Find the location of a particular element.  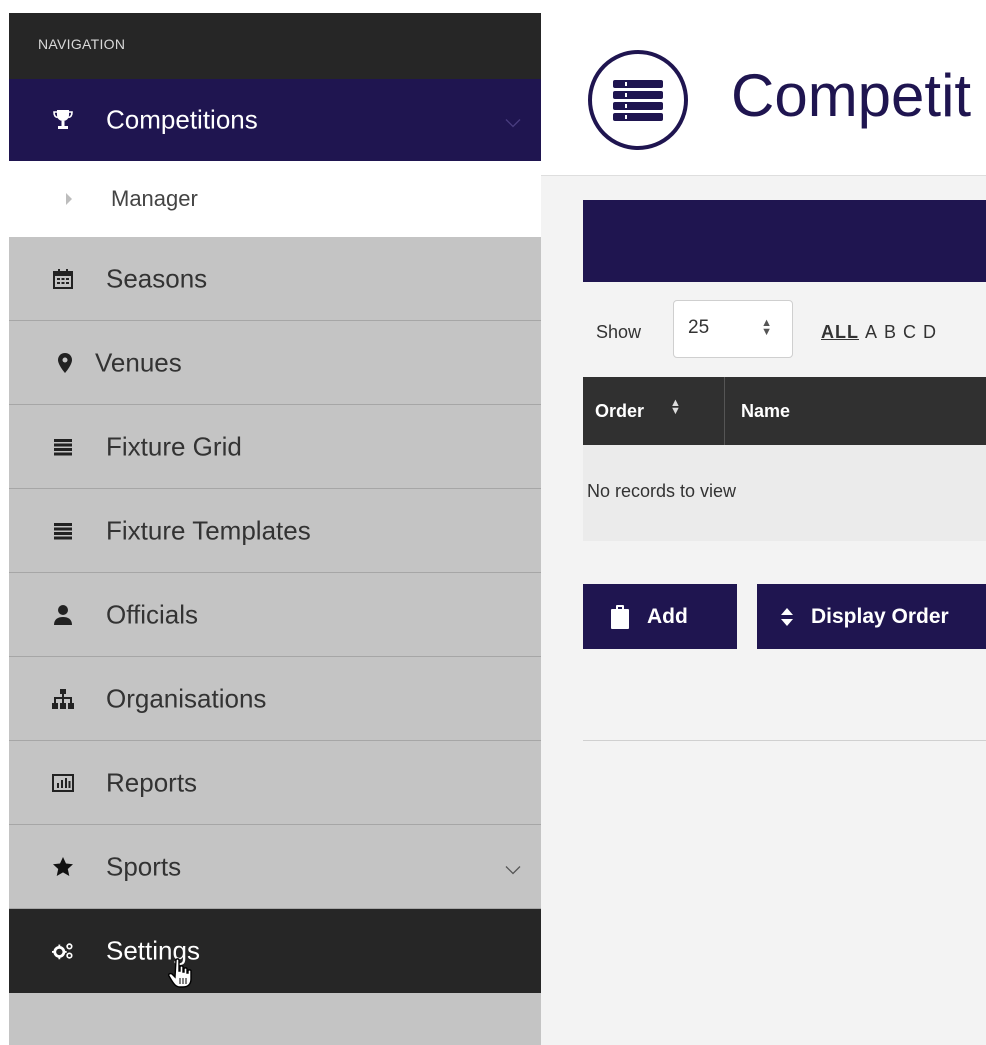

star-icon is located at coordinates (63, 867).